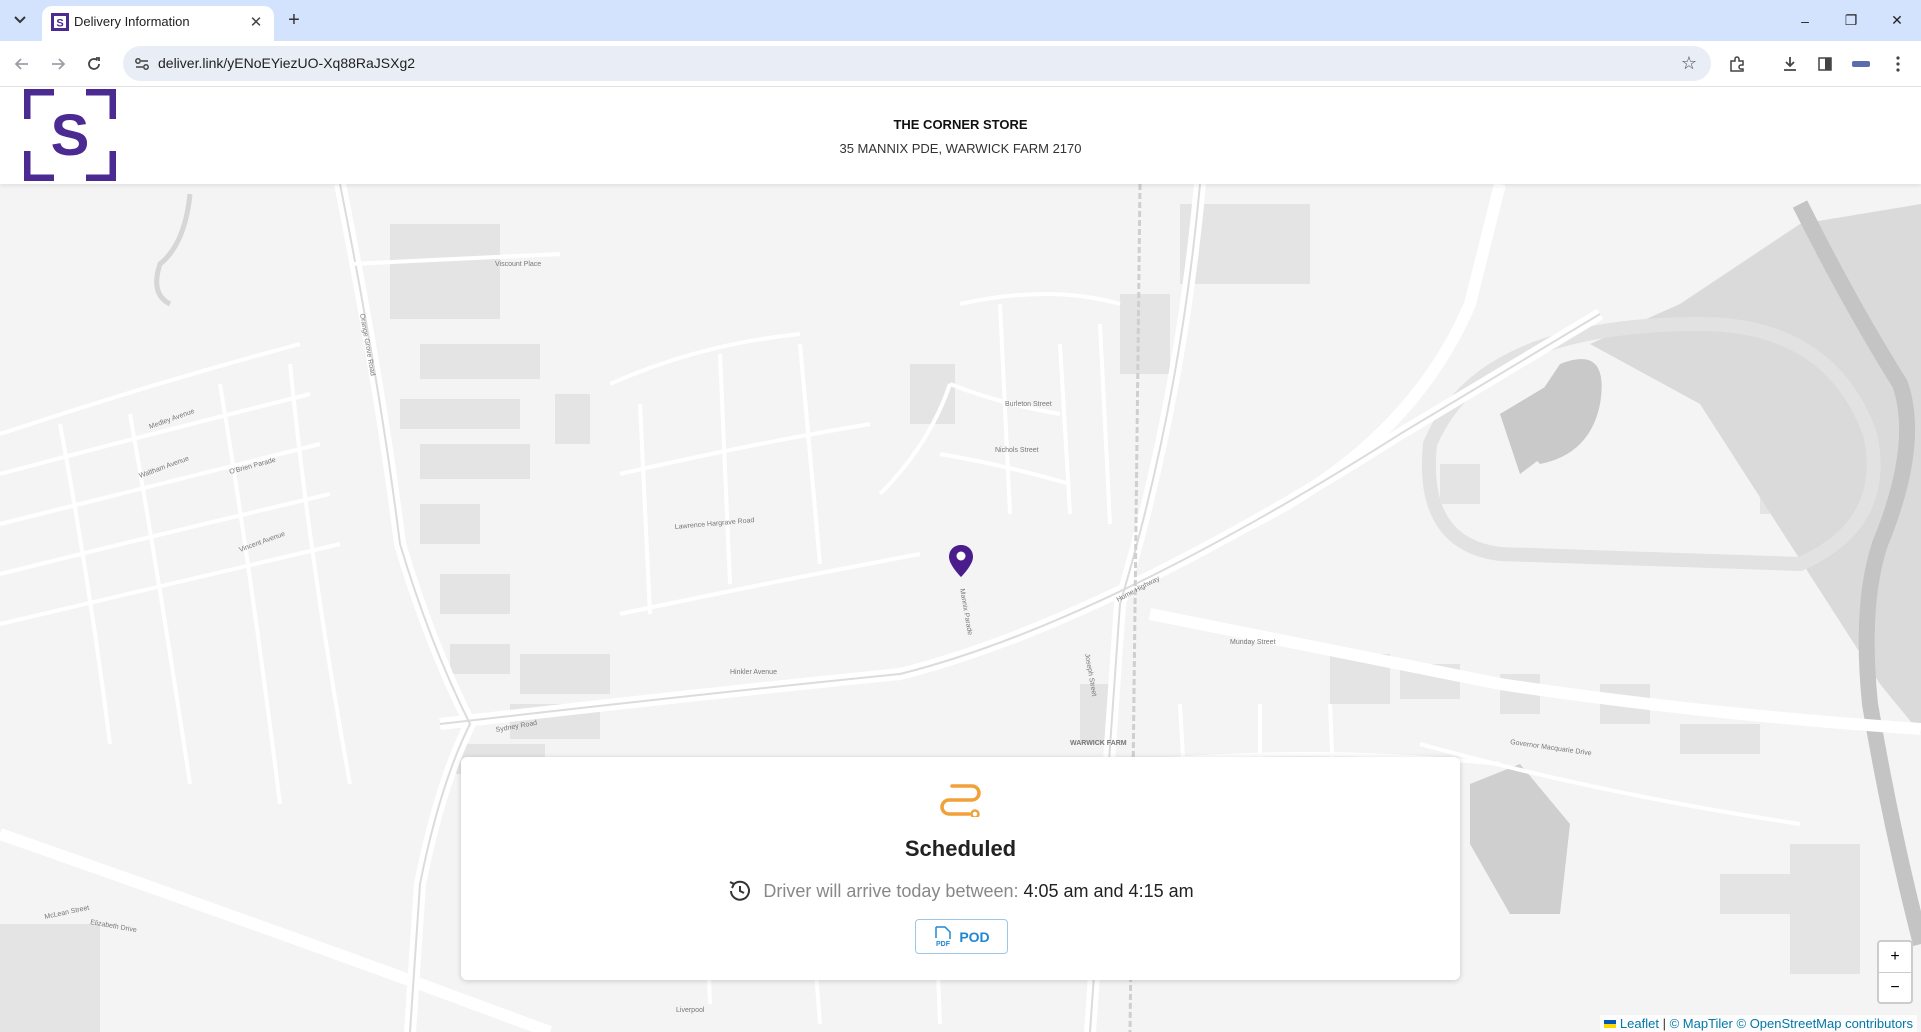  I want to click on side-panel-icon, so click(1825, 64).